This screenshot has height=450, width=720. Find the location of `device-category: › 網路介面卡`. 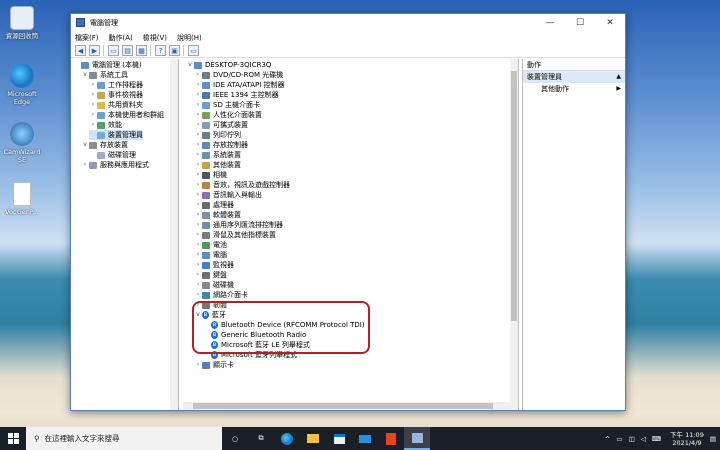

device-category: › 網路介面卡 is located at coordinates (221, 295).